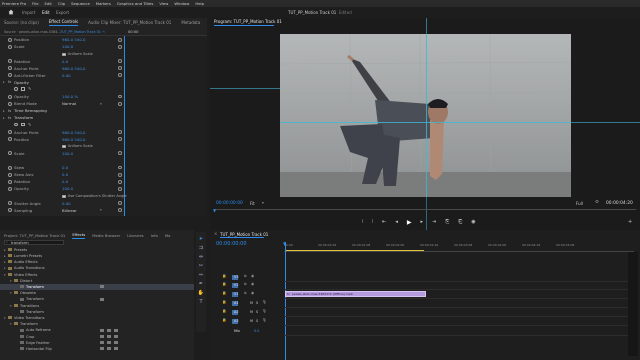  Describe the element at coordinates (447, 222) in the screenshot. I see `lift-icon: ⎘` at that location.